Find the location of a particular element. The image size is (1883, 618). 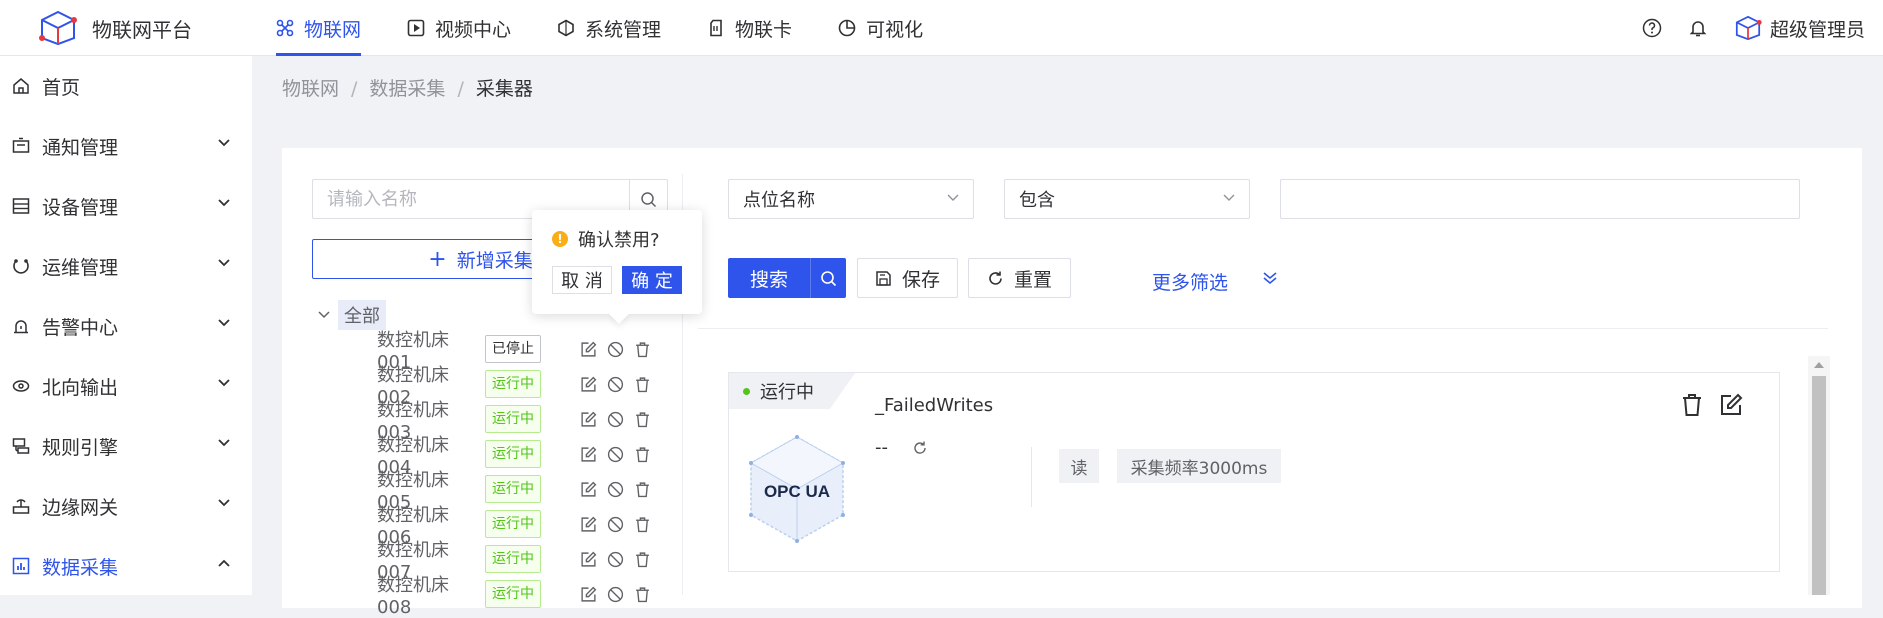

nav-item-iot: 物联网 is located at coordinates (319, 28).